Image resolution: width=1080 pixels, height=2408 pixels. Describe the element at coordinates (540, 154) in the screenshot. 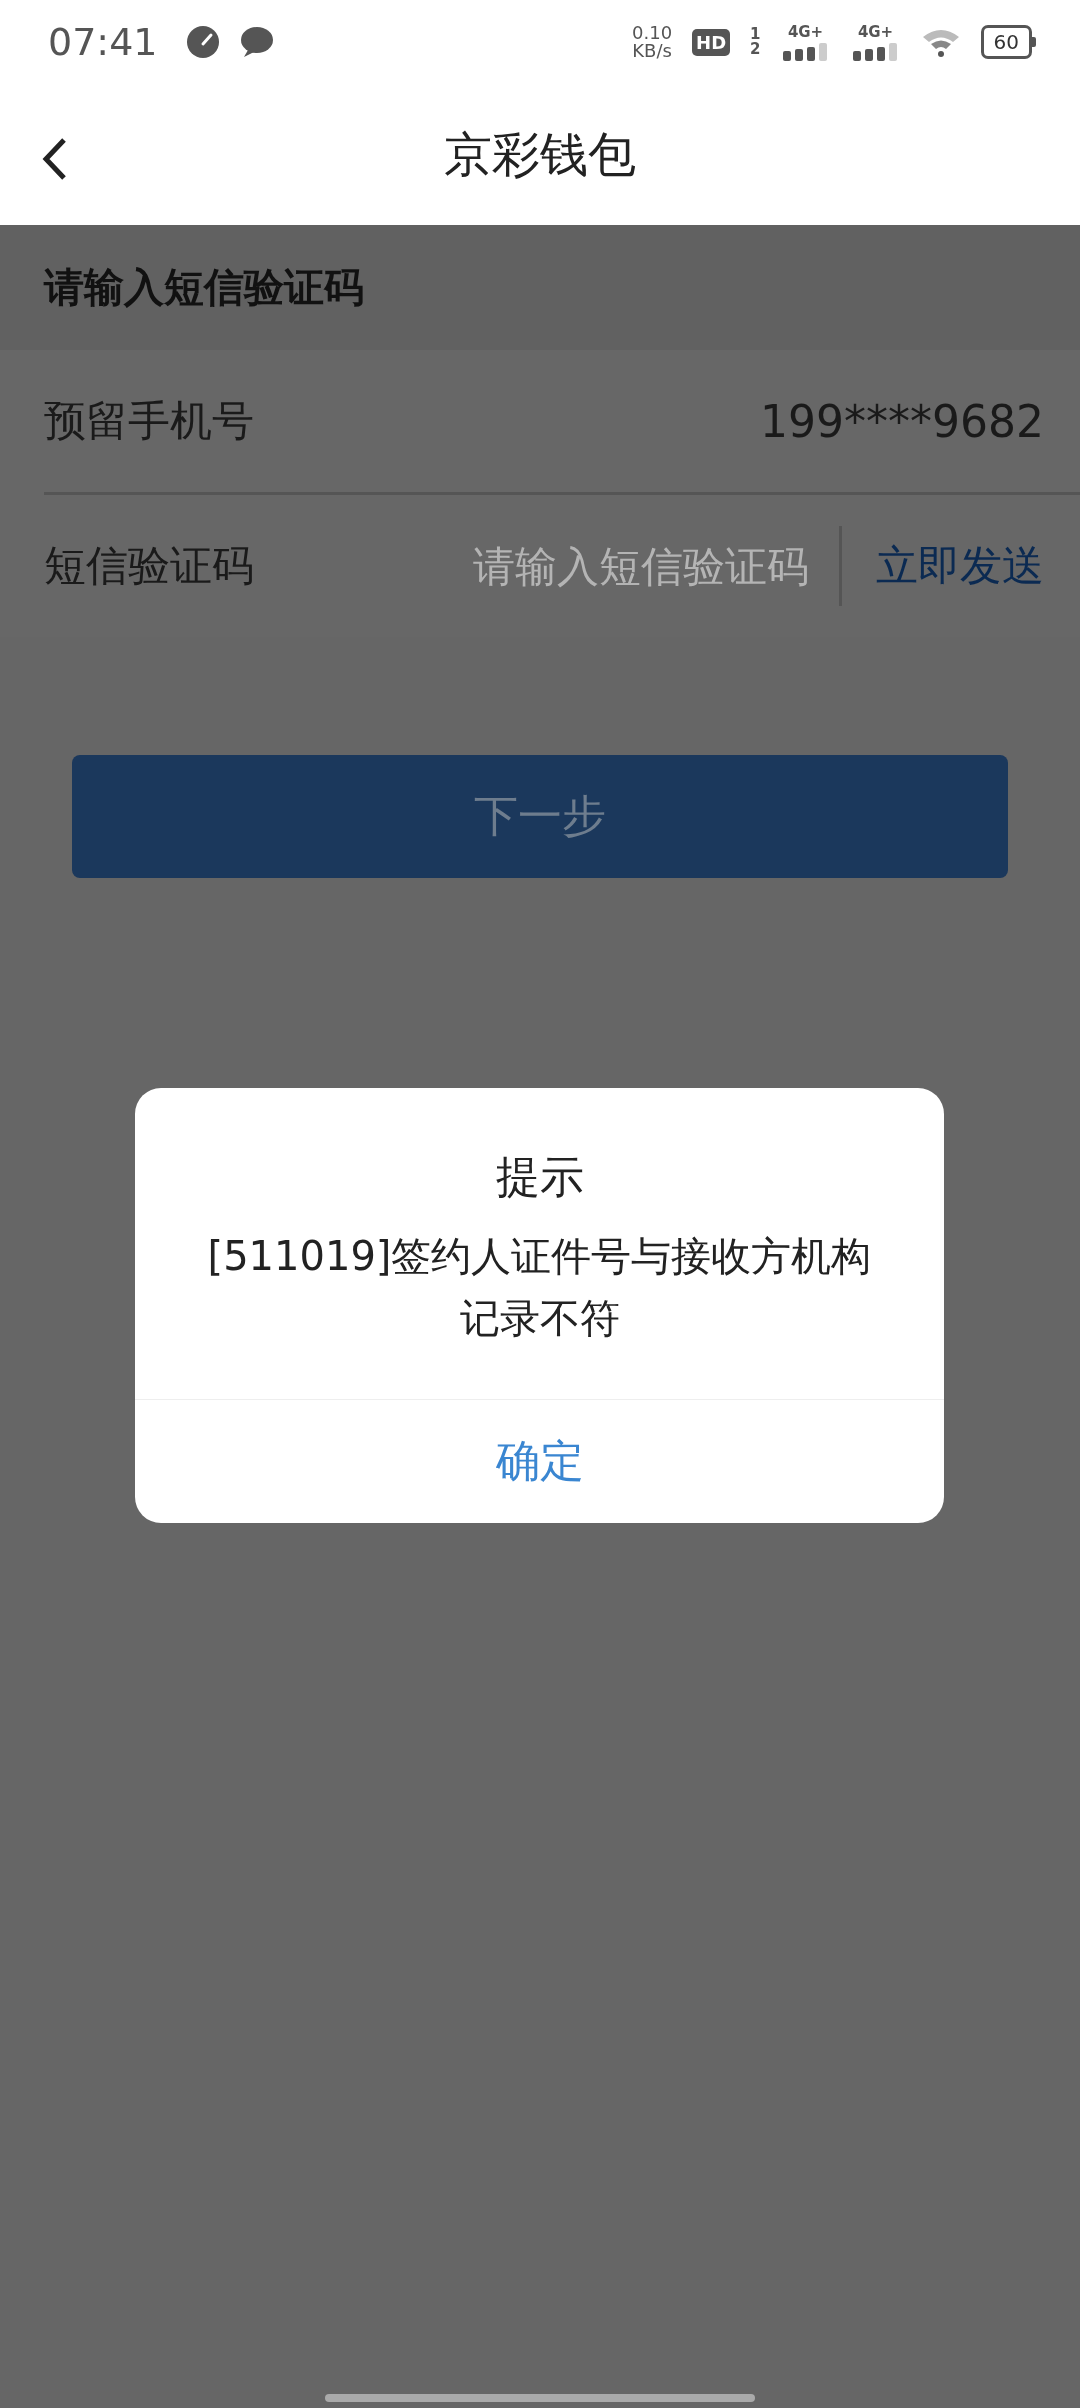

I see `page-title: 京彩钱包` at that location.